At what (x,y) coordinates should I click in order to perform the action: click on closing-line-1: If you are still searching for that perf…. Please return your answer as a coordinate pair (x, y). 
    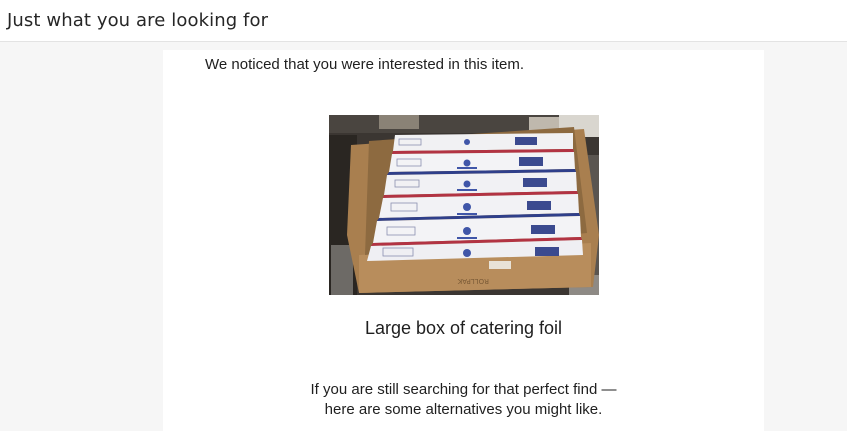
    Looking at the image, I should click on (463, 389).